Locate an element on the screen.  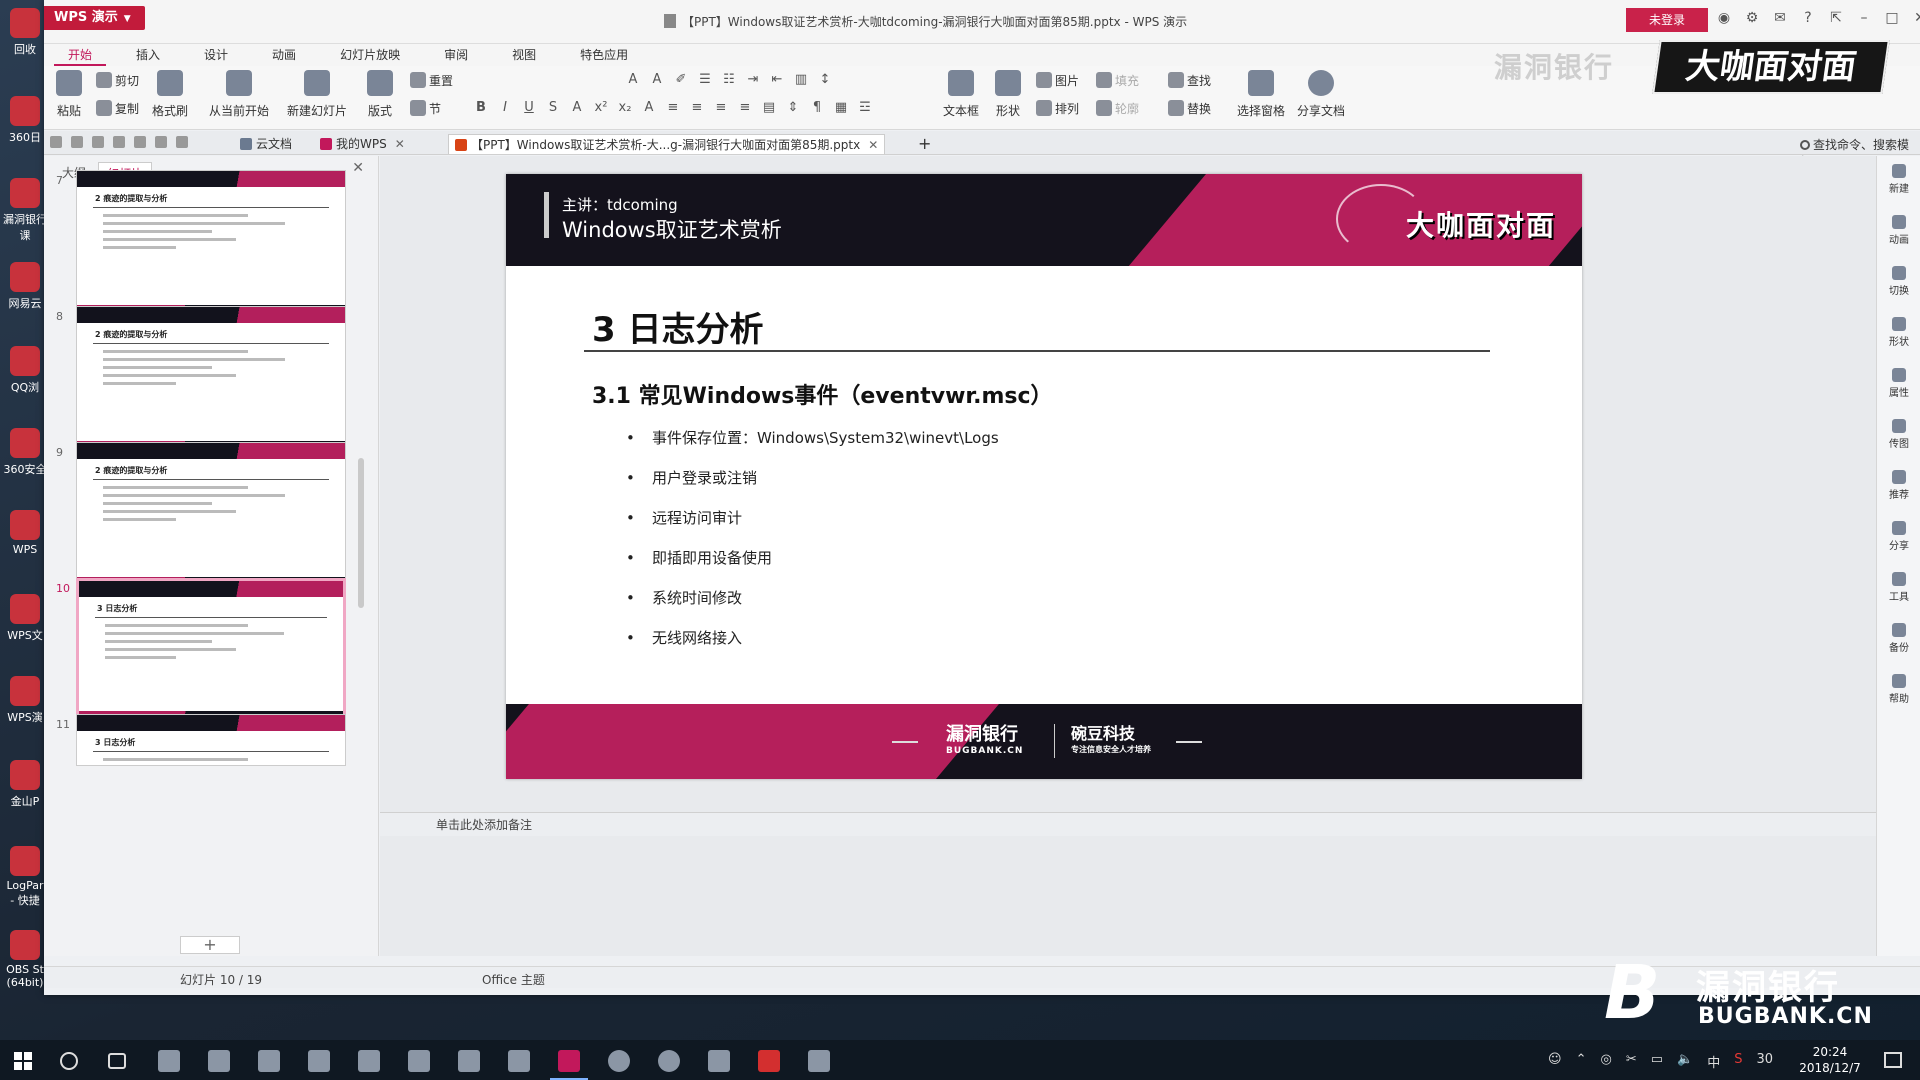
new-tab-button: + is located at coordinates (924, 144).